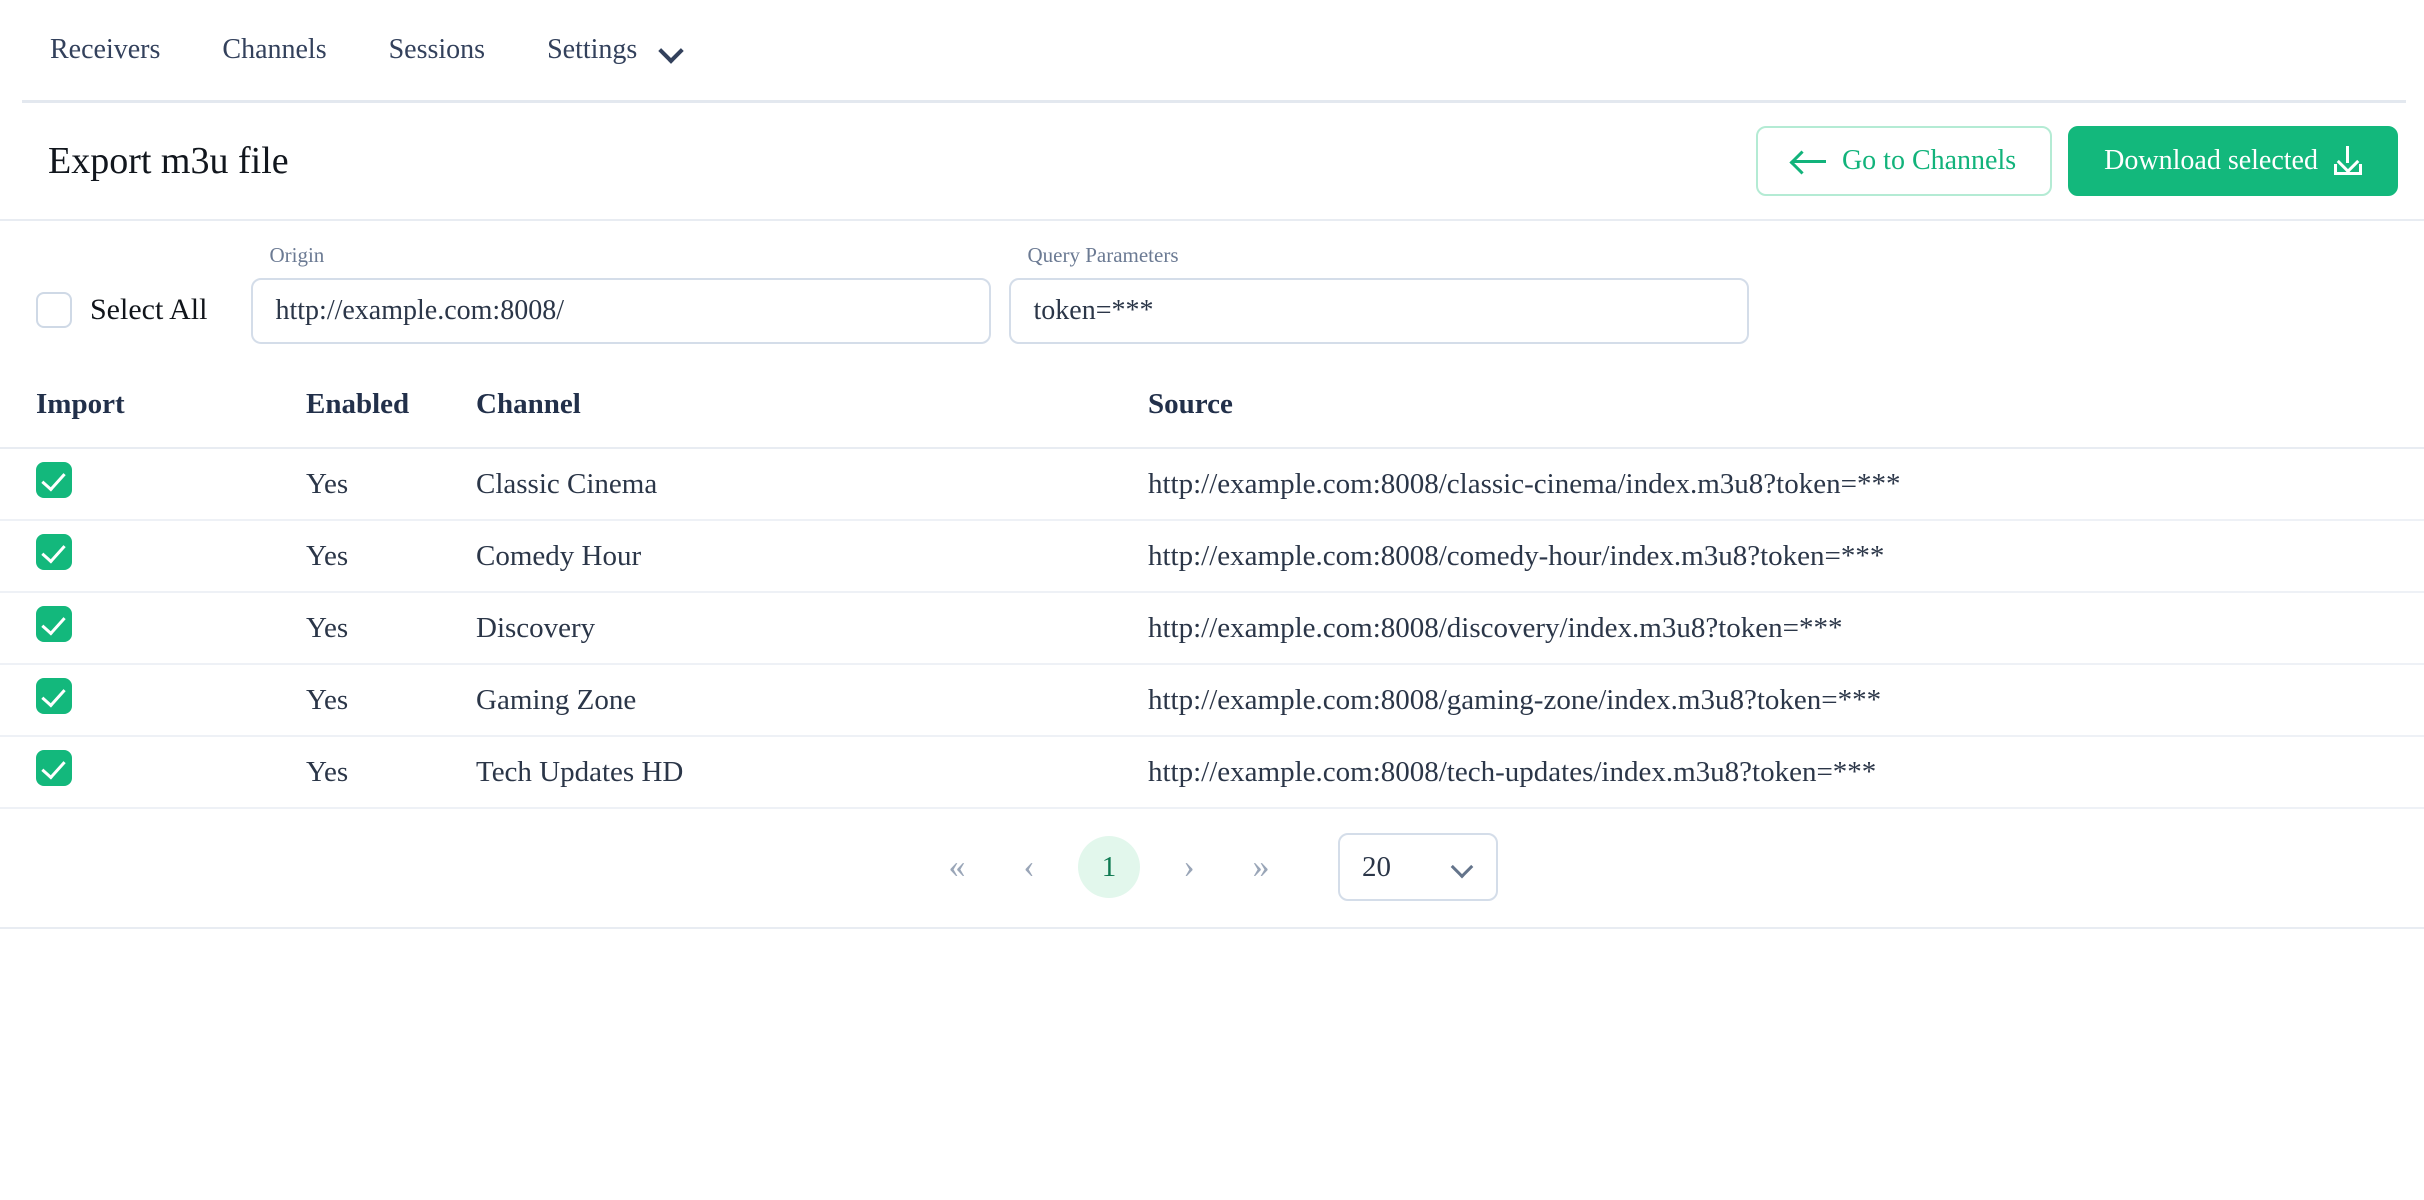  I want to click on pagination-page-1: 1, so click(1109, 867).